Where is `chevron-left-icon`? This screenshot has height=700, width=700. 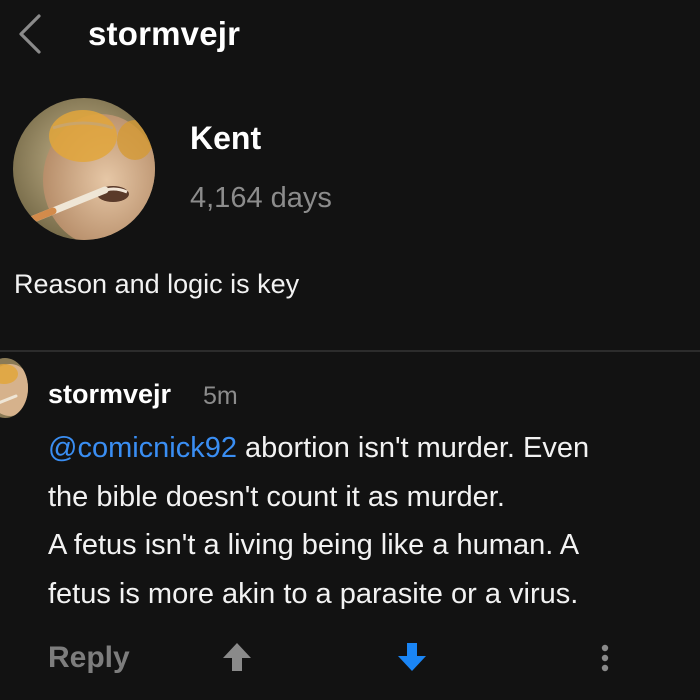 chevron-left-icon is located at coordinates (30, 34).